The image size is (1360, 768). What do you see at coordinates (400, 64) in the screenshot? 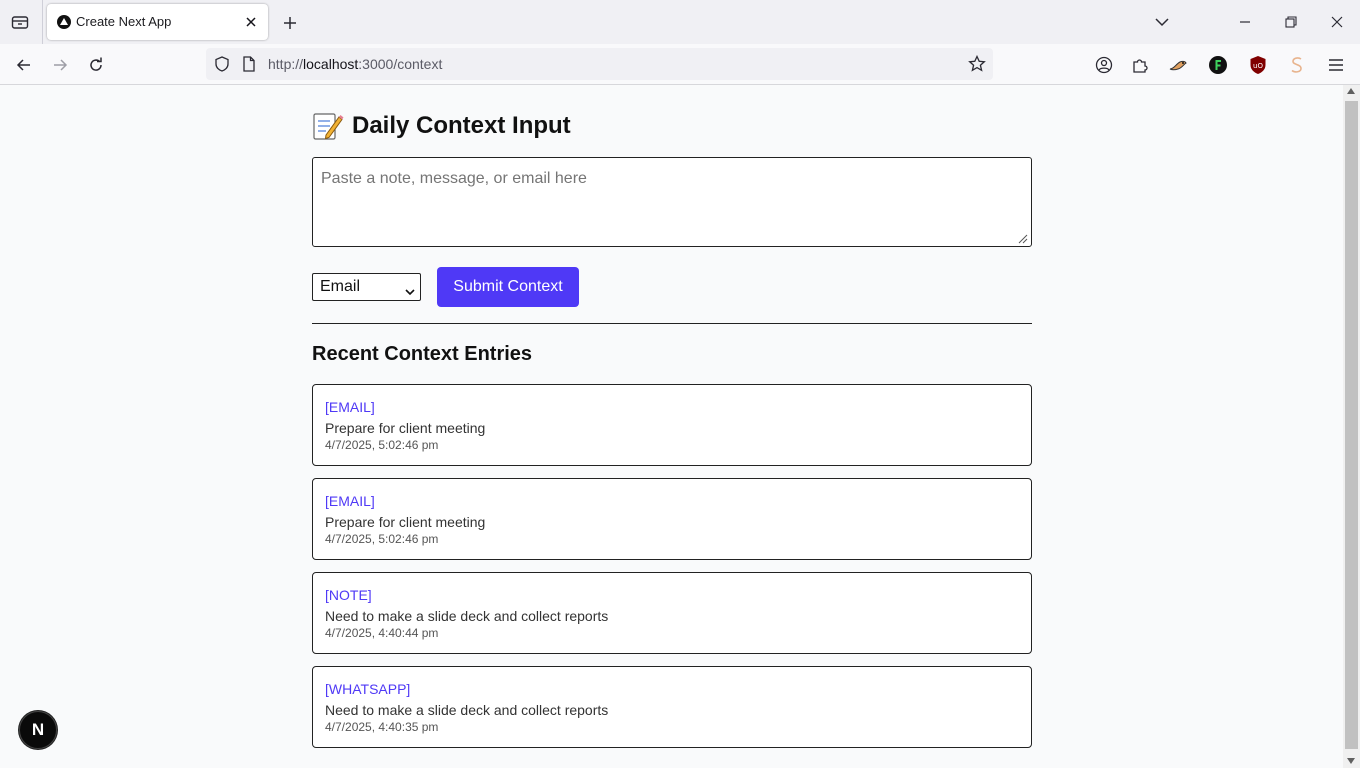
I see `url-path: :3000/context` at bounding box center [400, 64].